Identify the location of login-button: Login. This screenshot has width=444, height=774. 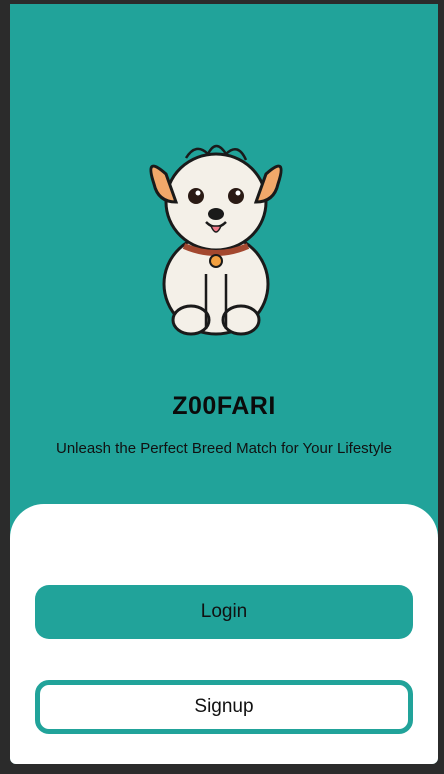
(224, 612).